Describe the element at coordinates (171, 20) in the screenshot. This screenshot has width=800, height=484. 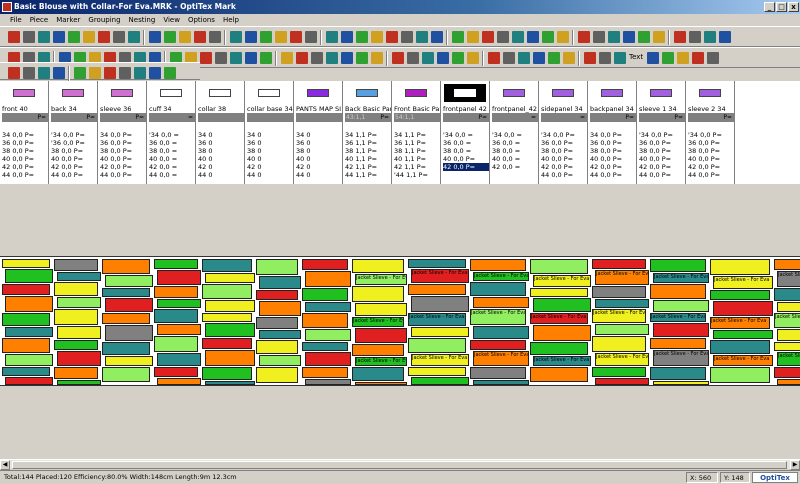
I see `menu-view: View` at that location.